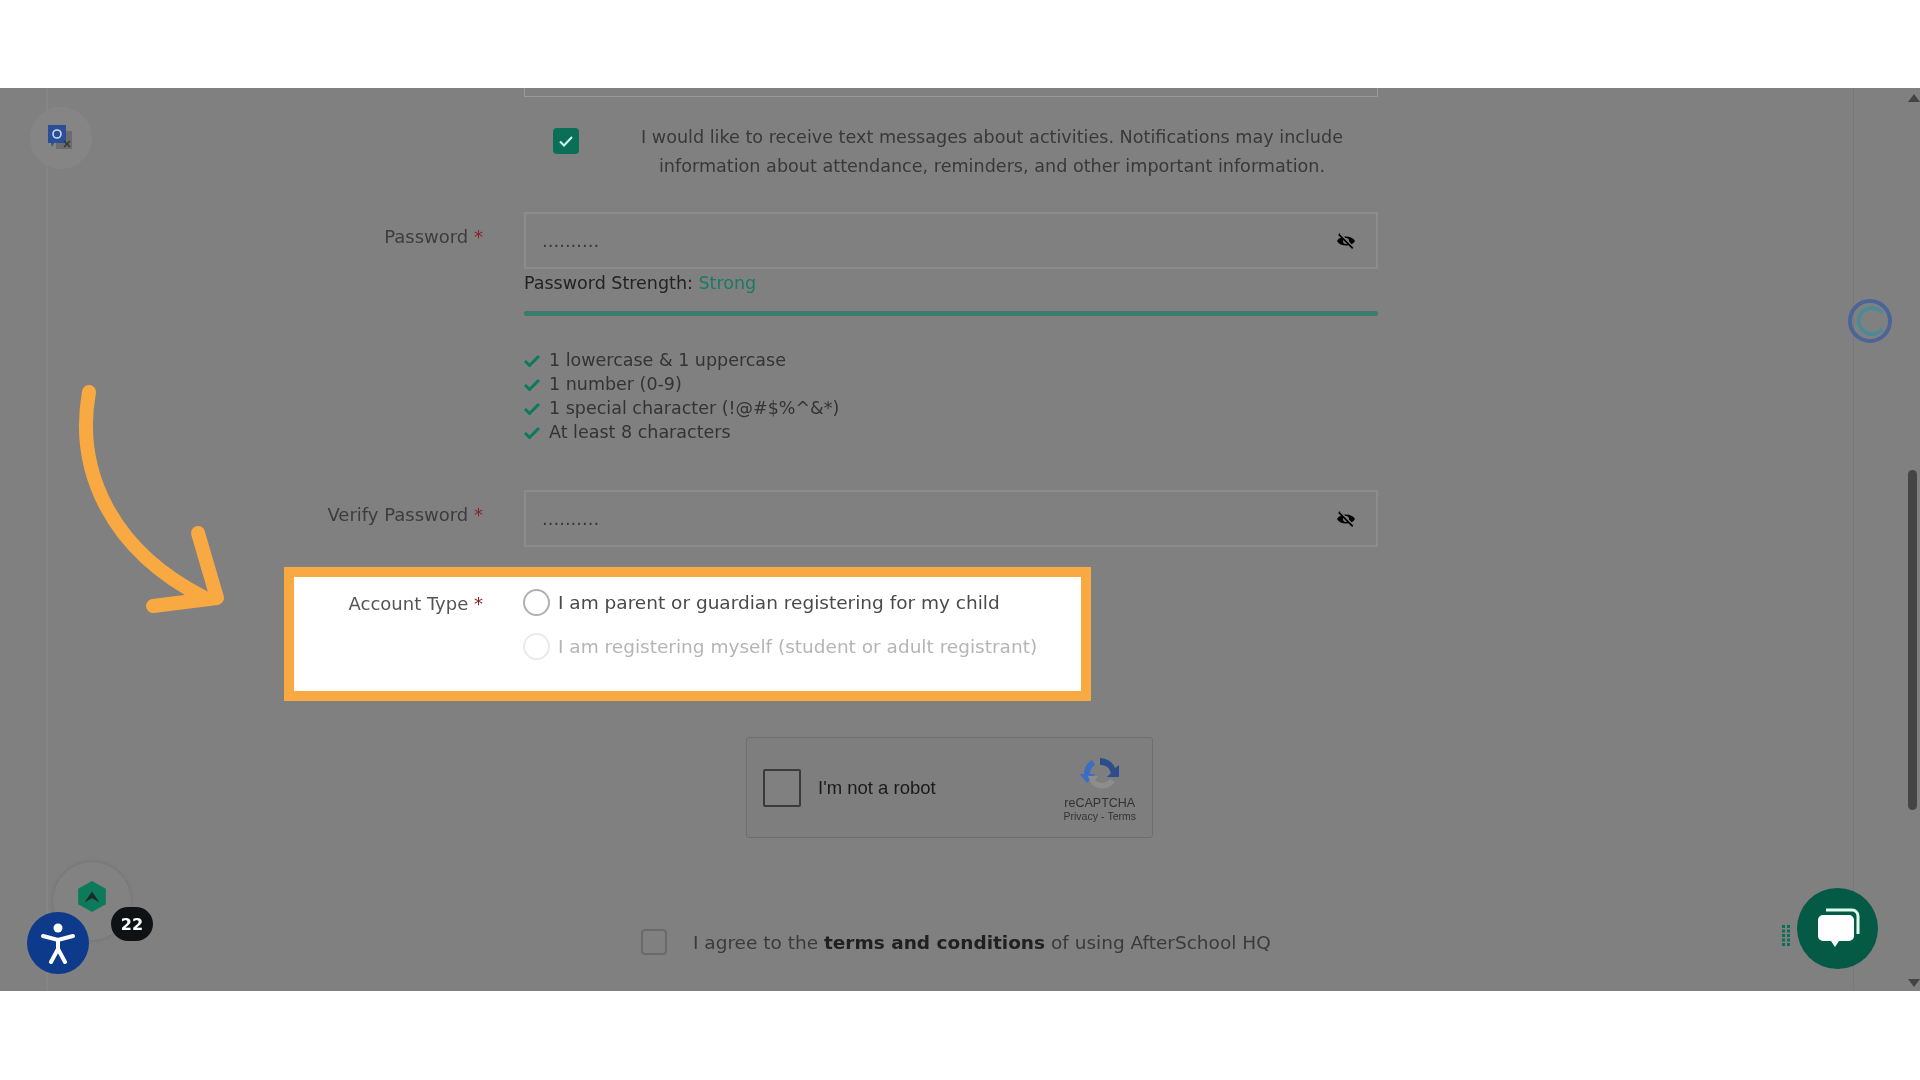 The height and width of the screenshot is (1080, 1920). Describe the element at coordinates (1121, 815) in the screenshot. I see `terms-link: Terms` at that location.